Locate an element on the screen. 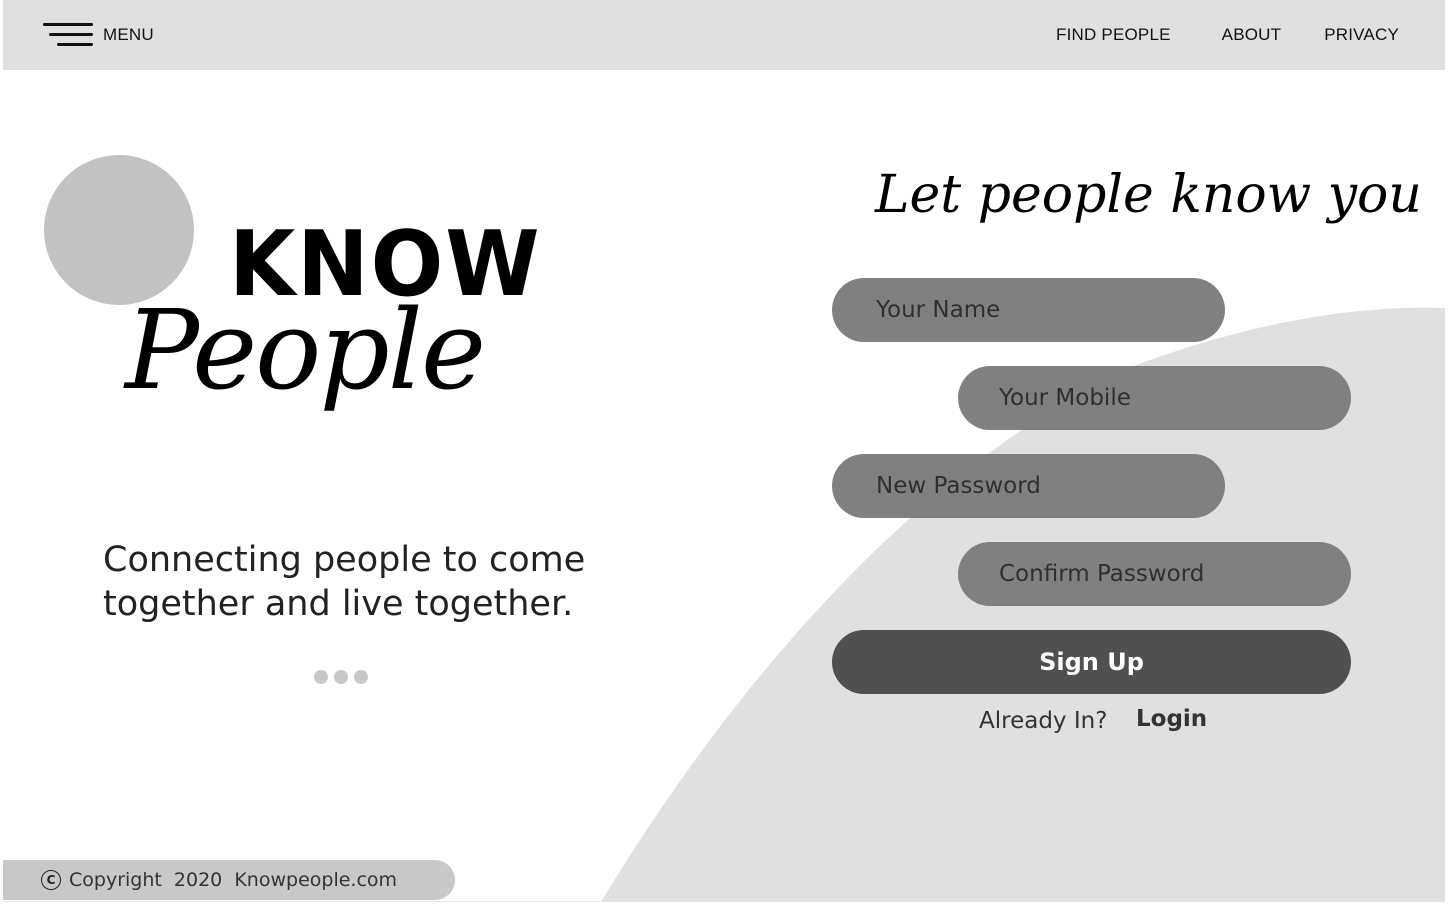 The image size is (1448, 908). sign-up-button: Sign Up is located at coordinates (1091, 662).